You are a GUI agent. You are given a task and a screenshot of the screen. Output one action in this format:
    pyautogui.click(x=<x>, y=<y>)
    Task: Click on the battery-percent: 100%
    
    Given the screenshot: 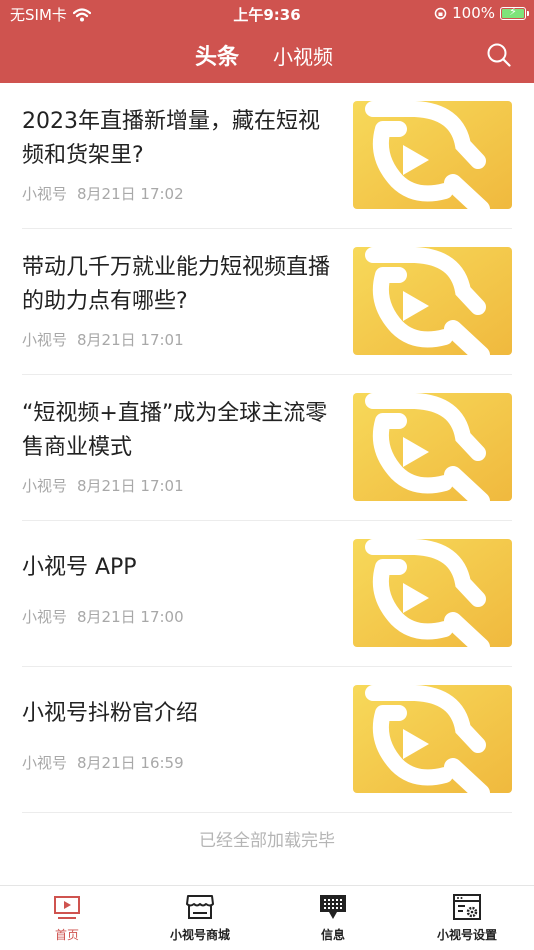 What is the action you would take?
    pyautogui.click(x=473, y=13)
    